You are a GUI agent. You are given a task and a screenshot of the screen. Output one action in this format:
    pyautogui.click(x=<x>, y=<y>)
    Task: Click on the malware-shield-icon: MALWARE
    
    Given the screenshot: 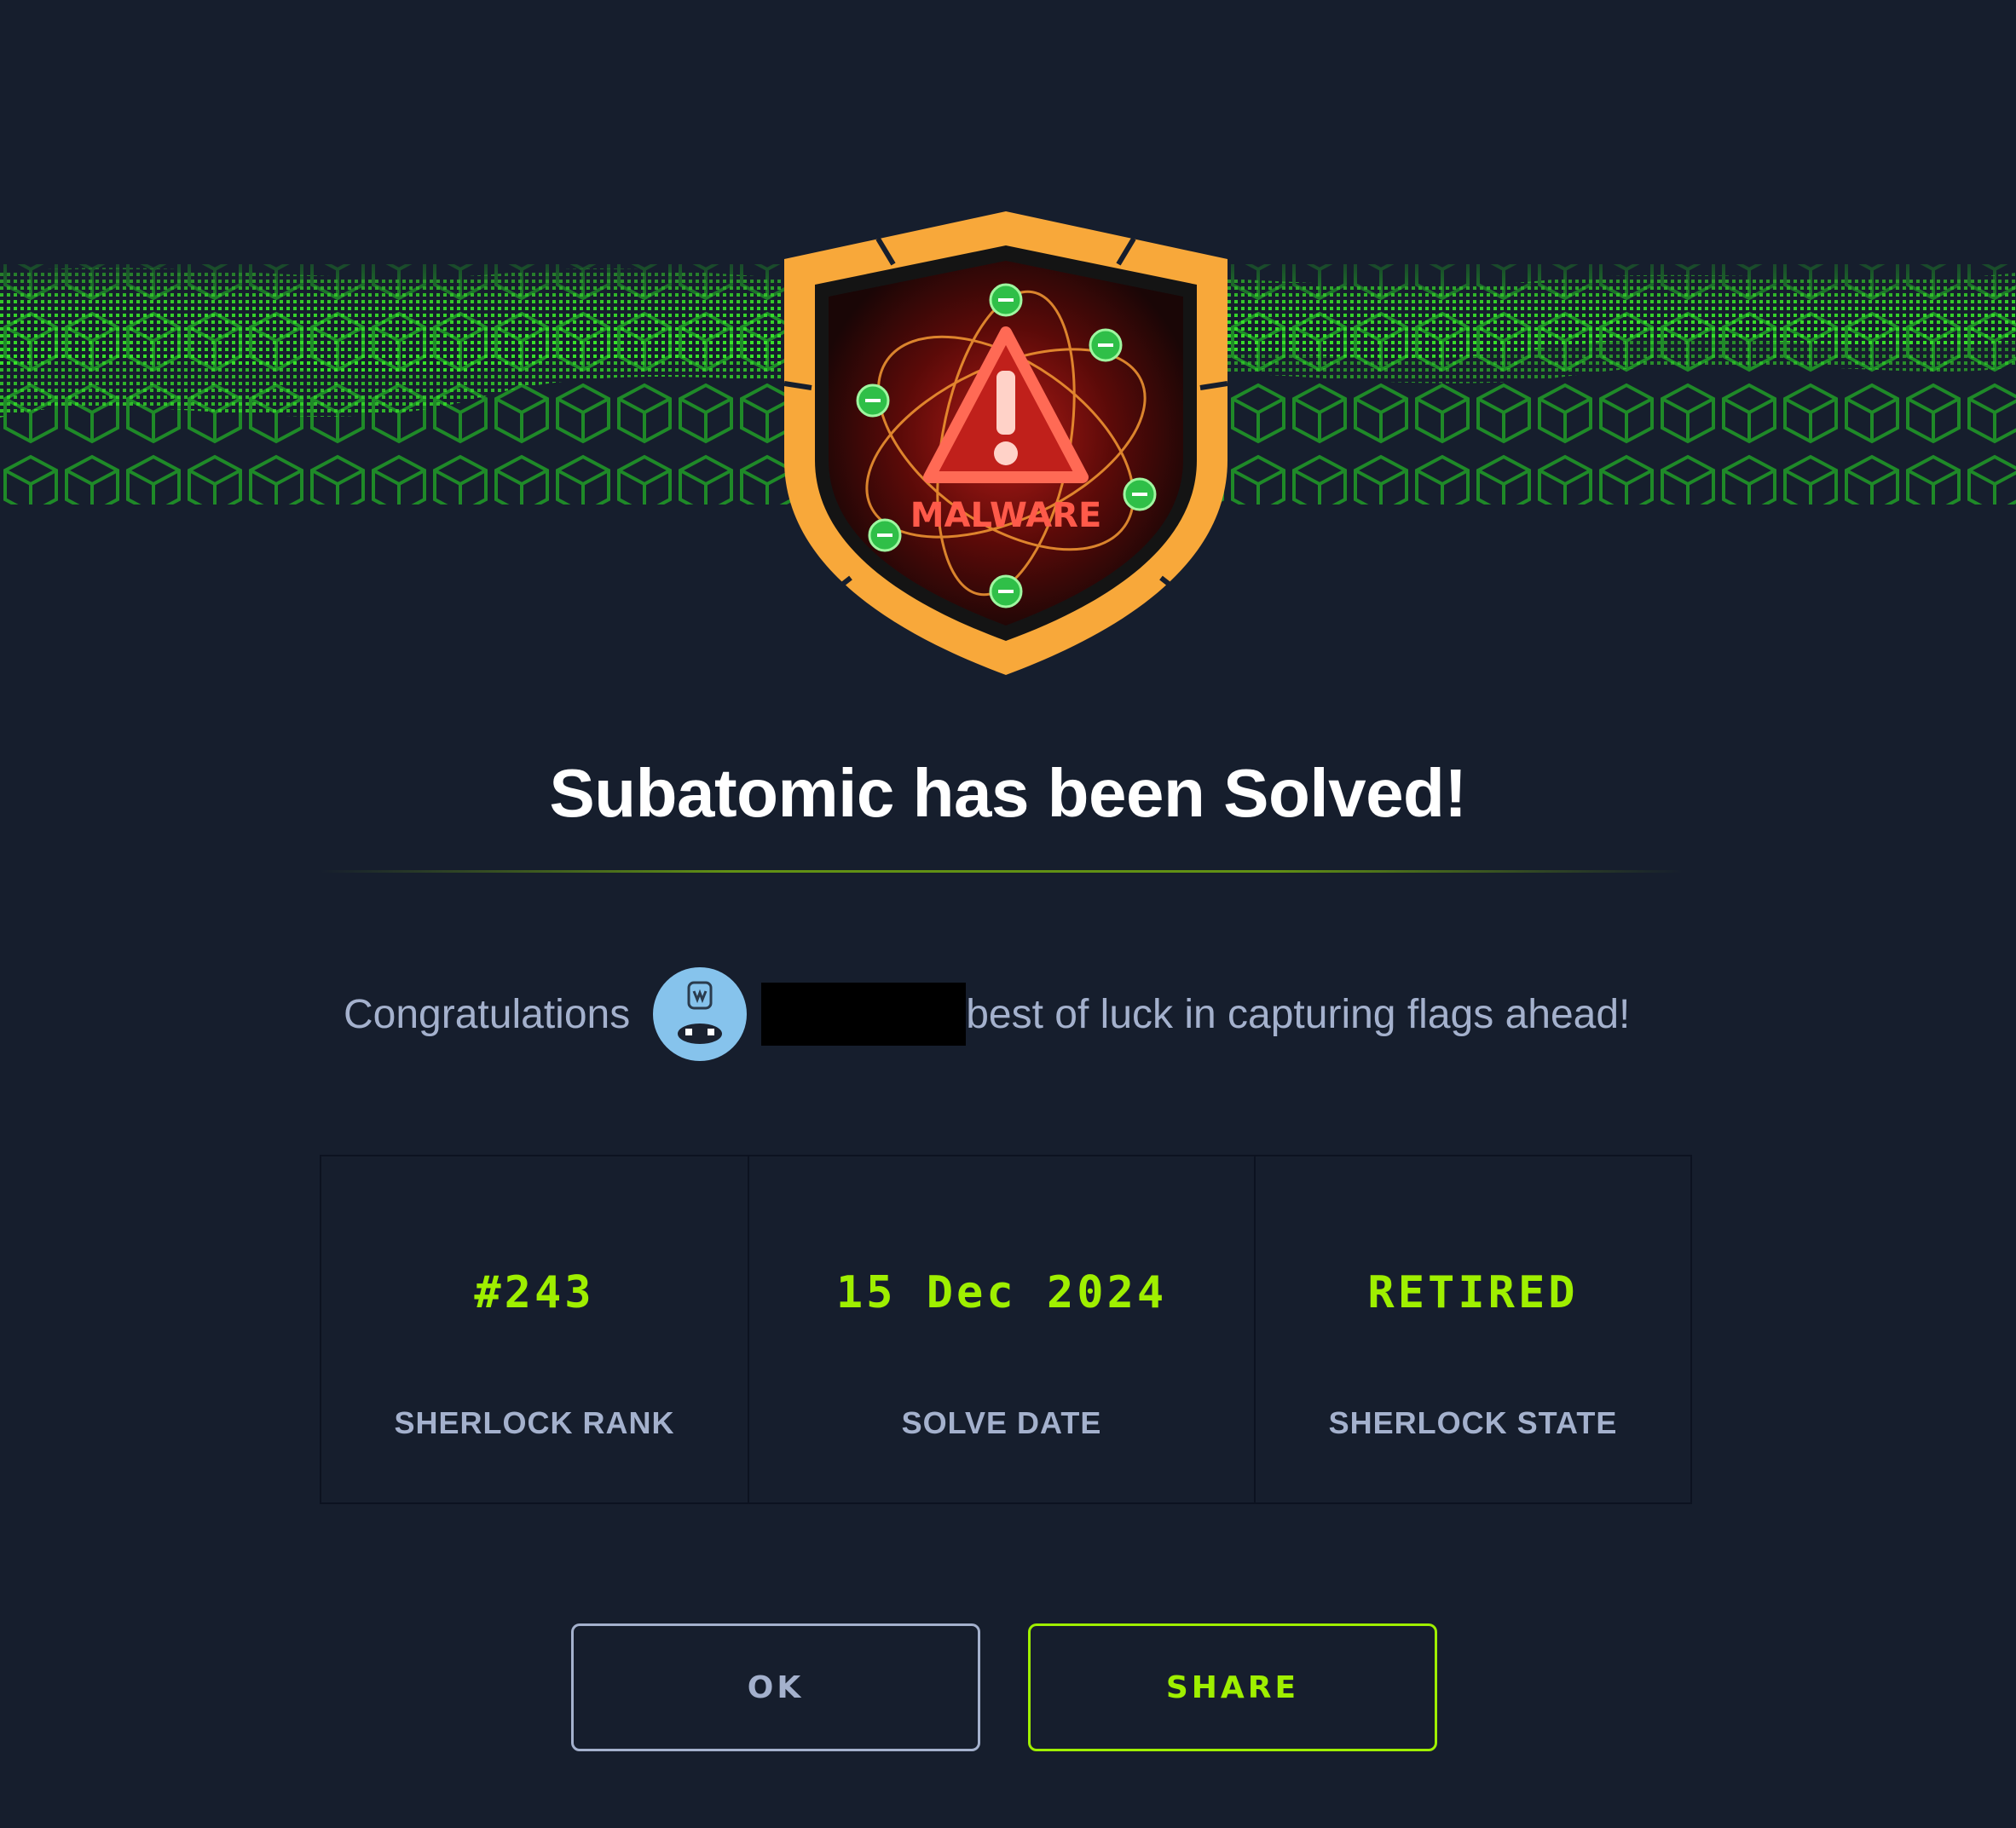 What is the action you would take?
    pyautogui.click(x=1005, y=443)
    